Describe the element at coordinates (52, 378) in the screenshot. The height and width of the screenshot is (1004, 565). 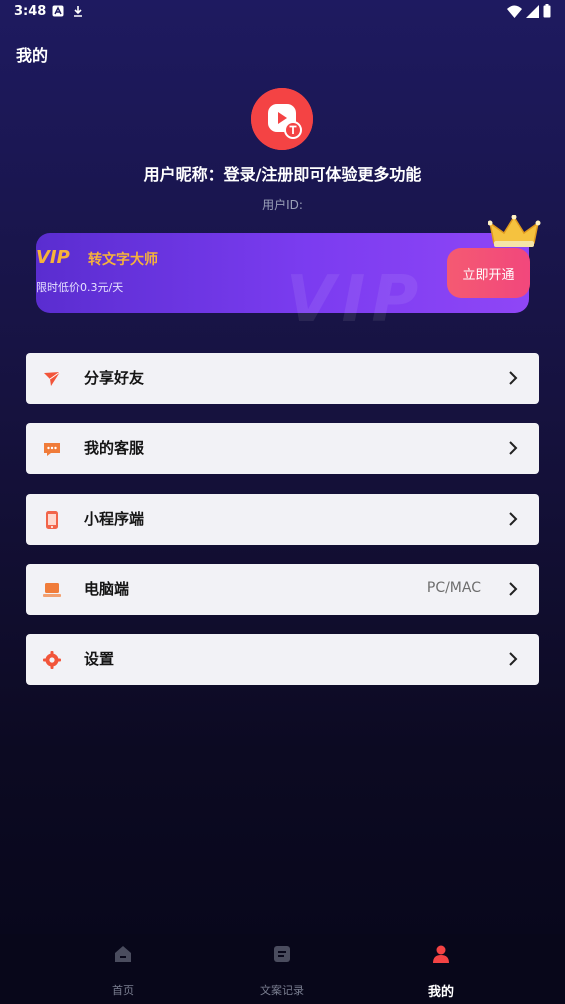
I see `paper-plane-icon` at that location.